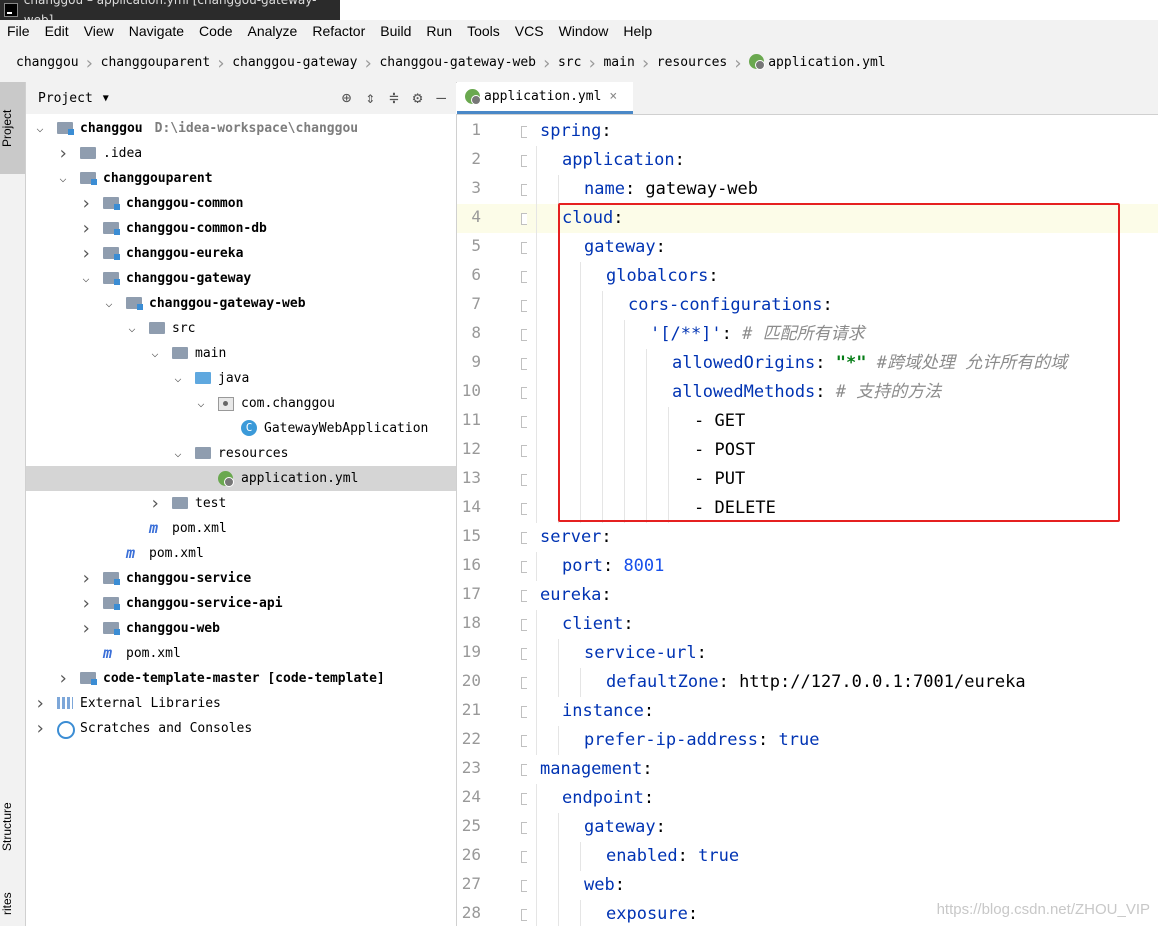 The height and width of the screenshot is (926, 1158). What do you see at coordinates (241, 153) in the screenshot?
I see `tree-item: › .idea` at bounding box center [241, 153].